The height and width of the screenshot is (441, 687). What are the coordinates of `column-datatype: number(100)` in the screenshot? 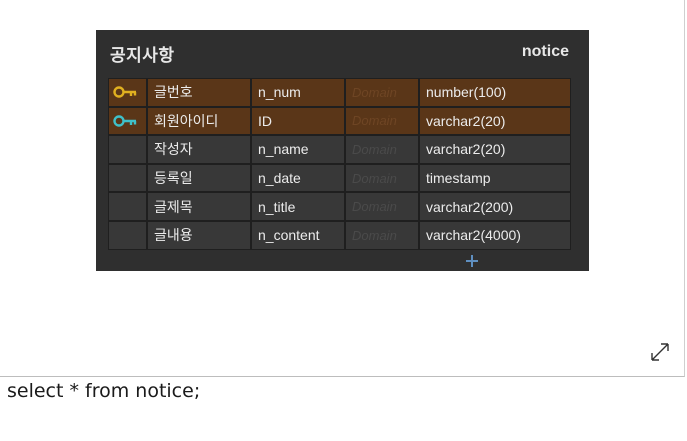 It's located at (495, 92).